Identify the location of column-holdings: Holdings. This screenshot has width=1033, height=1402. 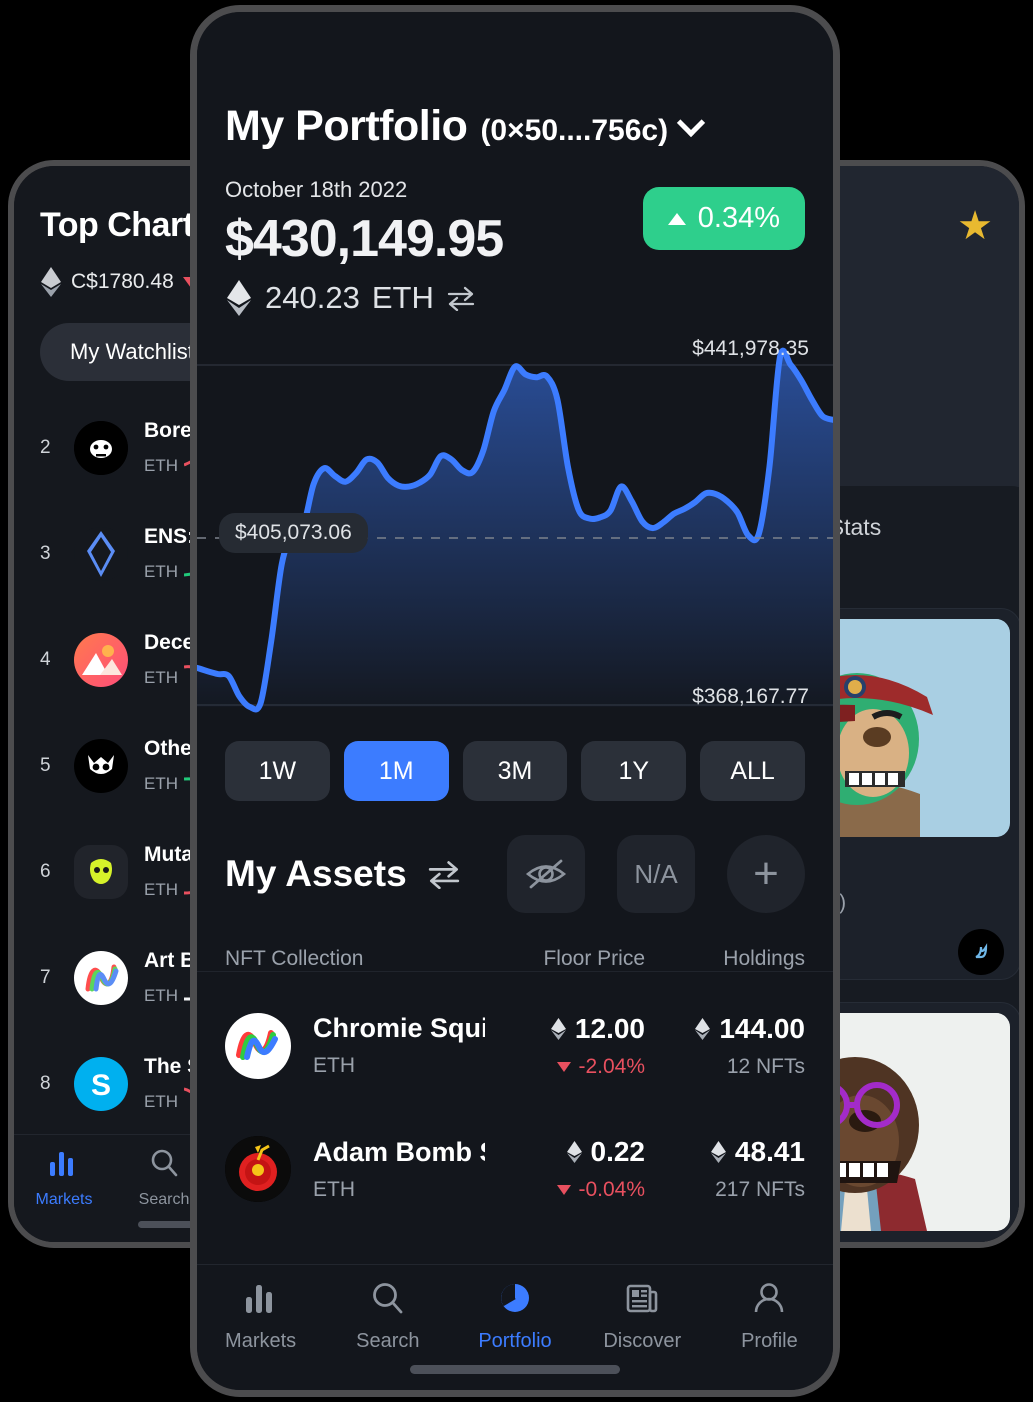
(764, 958).